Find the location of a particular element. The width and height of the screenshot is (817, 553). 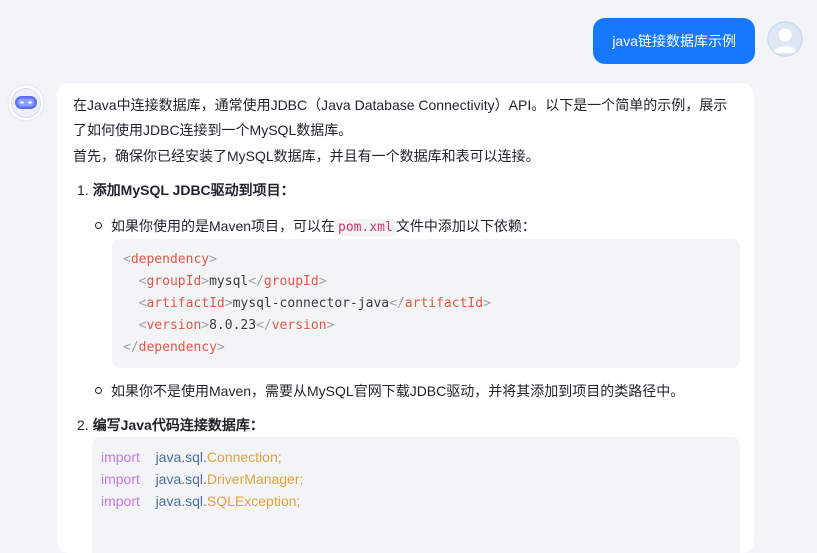

step-number: 1. is located at coordinates (83, 190).